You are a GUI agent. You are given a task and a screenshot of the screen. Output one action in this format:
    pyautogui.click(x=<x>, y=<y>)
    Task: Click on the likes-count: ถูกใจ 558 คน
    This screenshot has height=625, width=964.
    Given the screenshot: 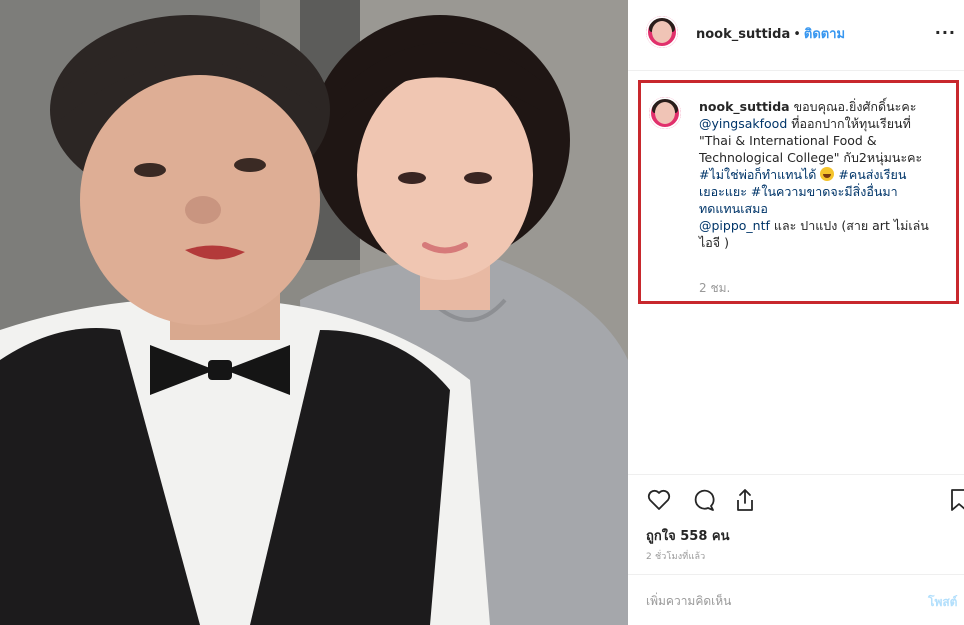 What is the action you would take?
    pyautogui.click(x=687, y=535)
    